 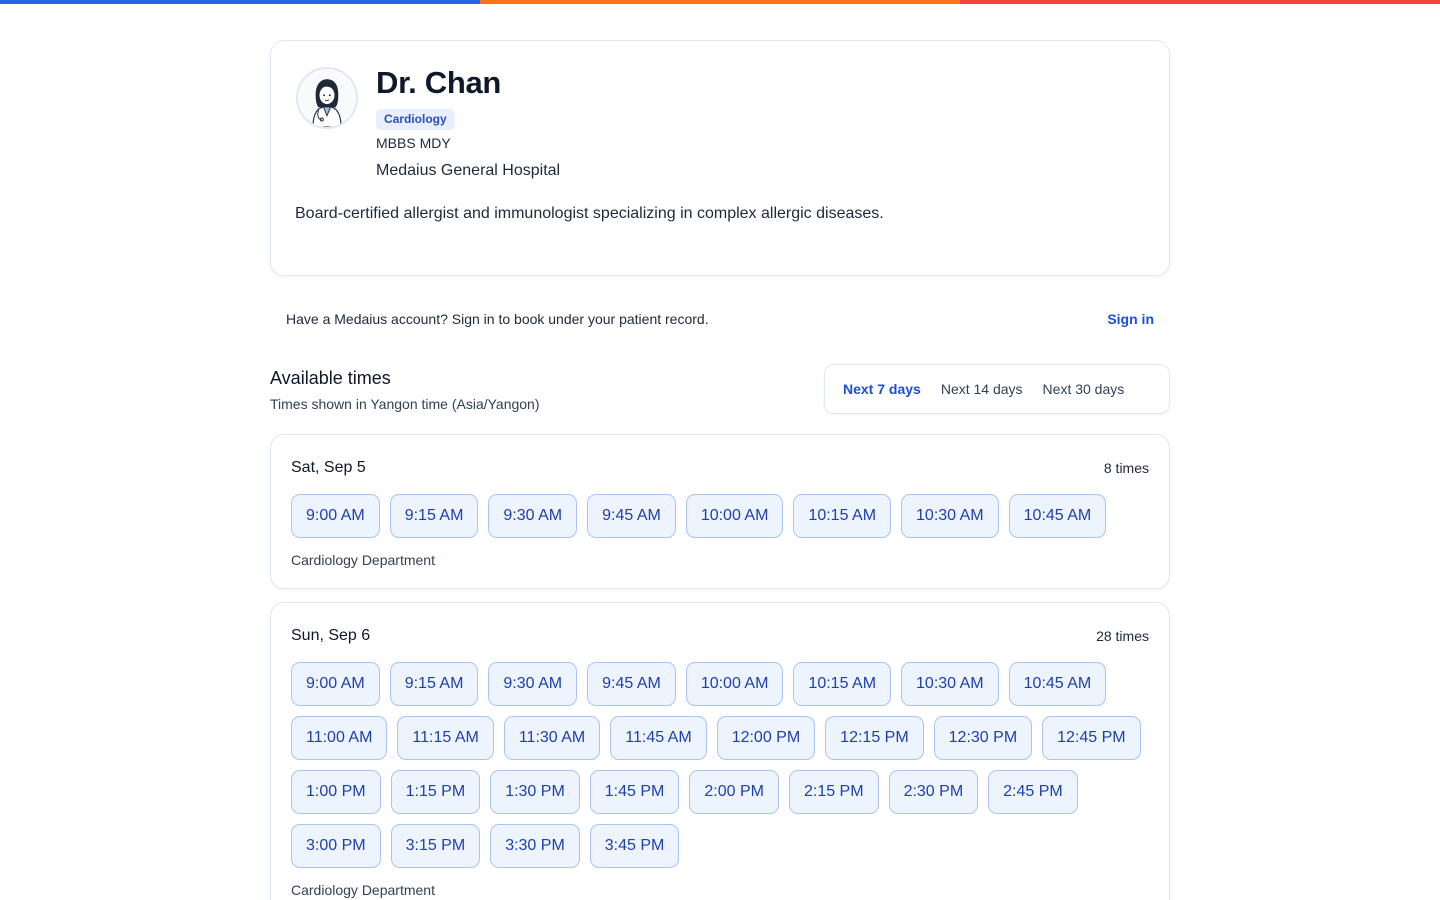 What do you see at coordinates (1091, 738) in the screenshot?
I see `time-slot-button: 12:45 PM` at bounding box center [1091, 738].